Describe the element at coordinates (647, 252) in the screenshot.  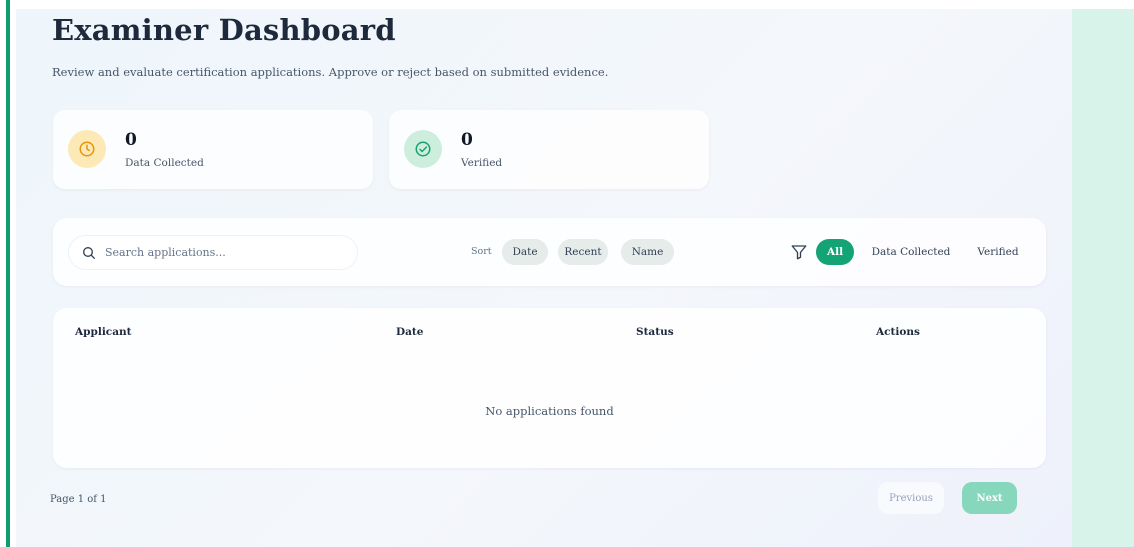
I see `sort-name-button: Name` at that location.